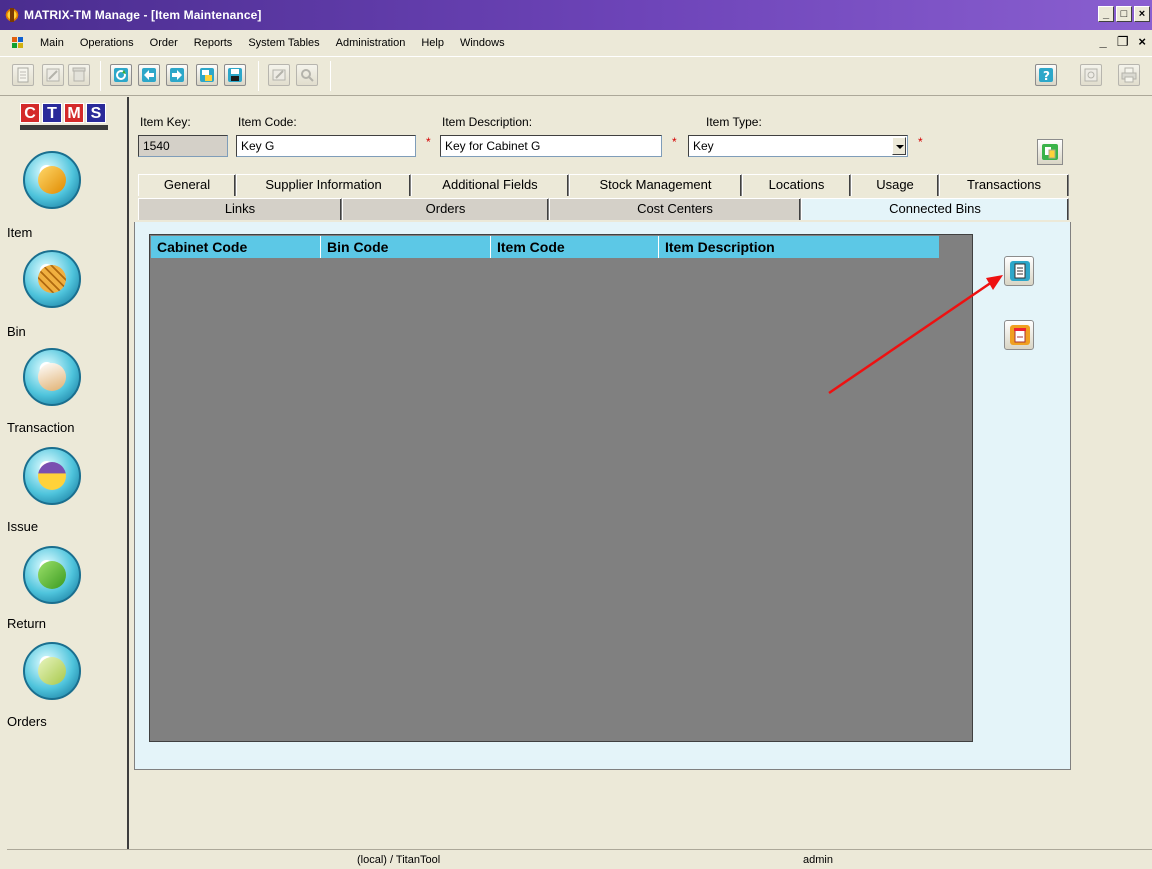 The height and width of the screenshot is (869, 1152). What do you see at coordinates (428, 142) in the screenshot?
I see `item-code-required-mark: *` at bounding box center [428, 142].